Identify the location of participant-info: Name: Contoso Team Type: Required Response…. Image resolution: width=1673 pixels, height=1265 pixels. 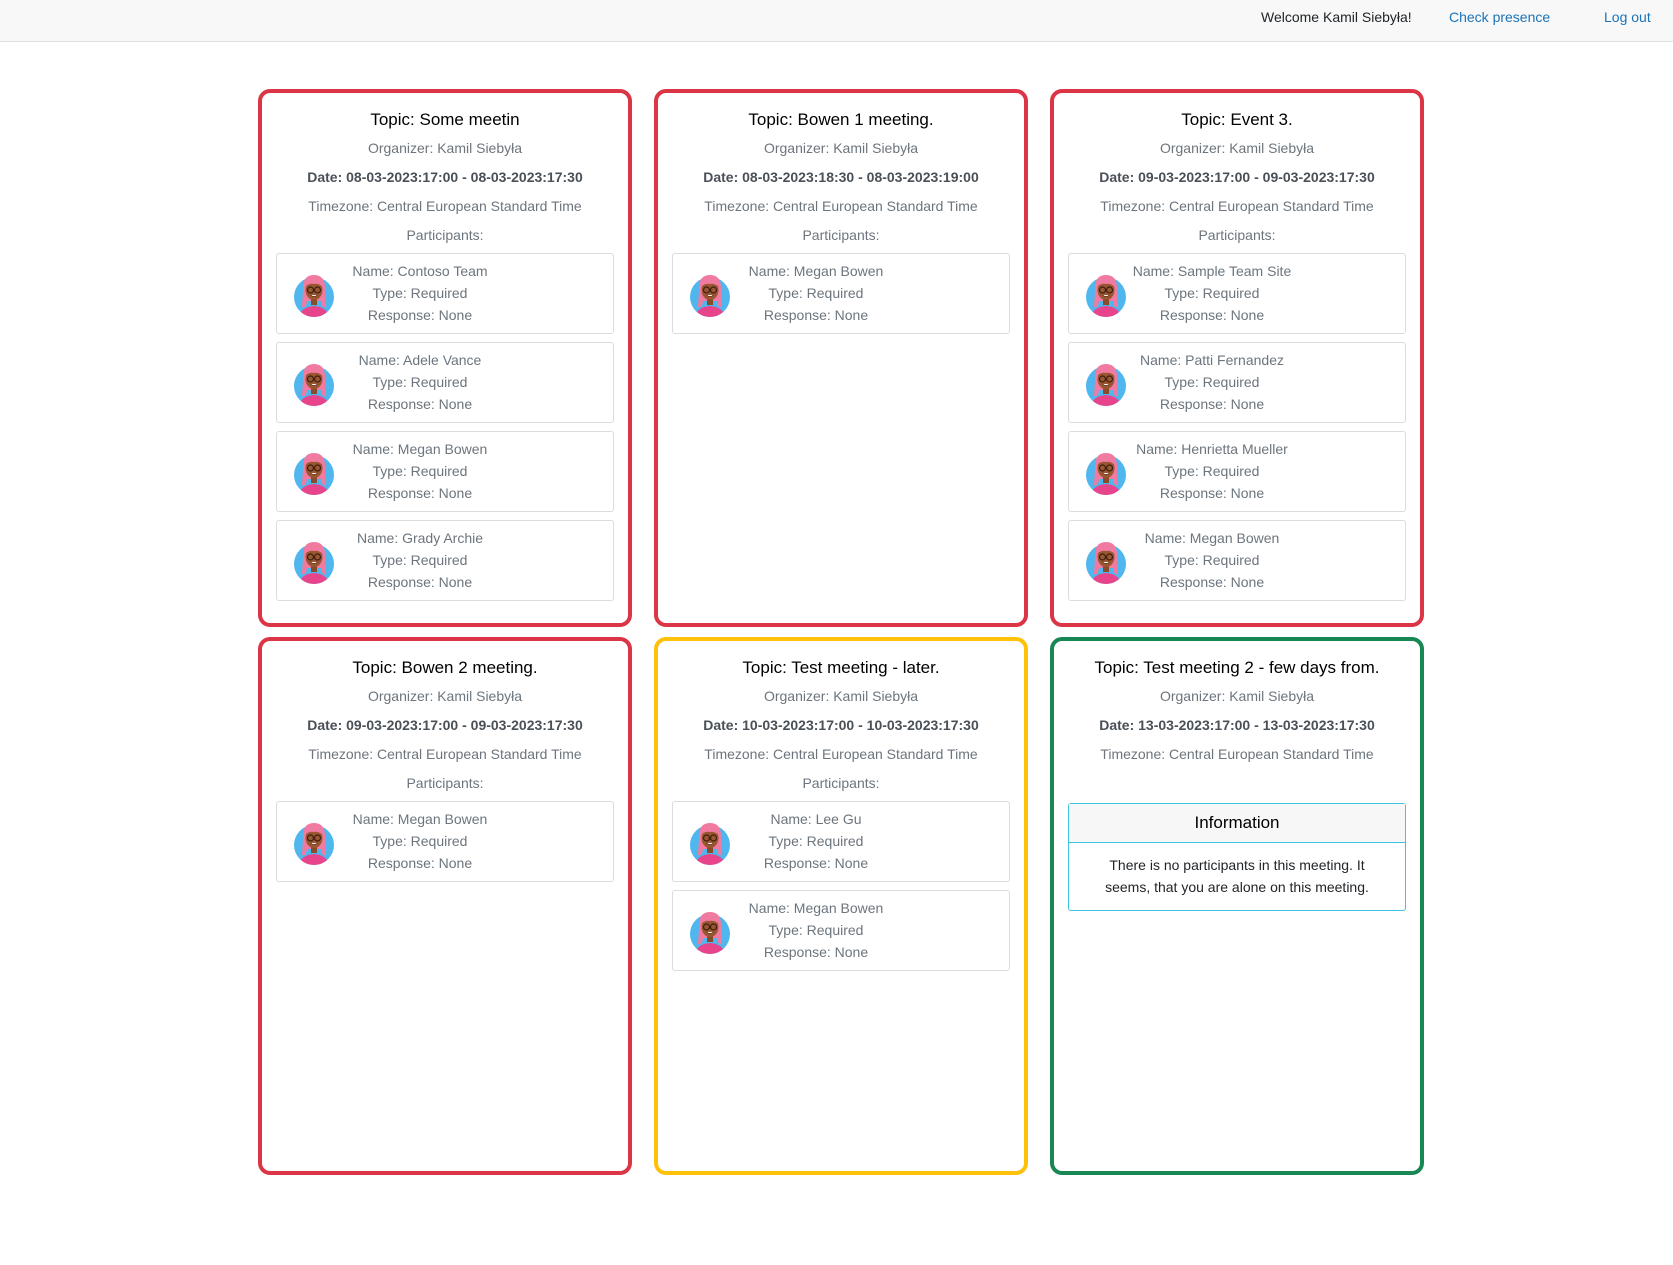
(445, 293).